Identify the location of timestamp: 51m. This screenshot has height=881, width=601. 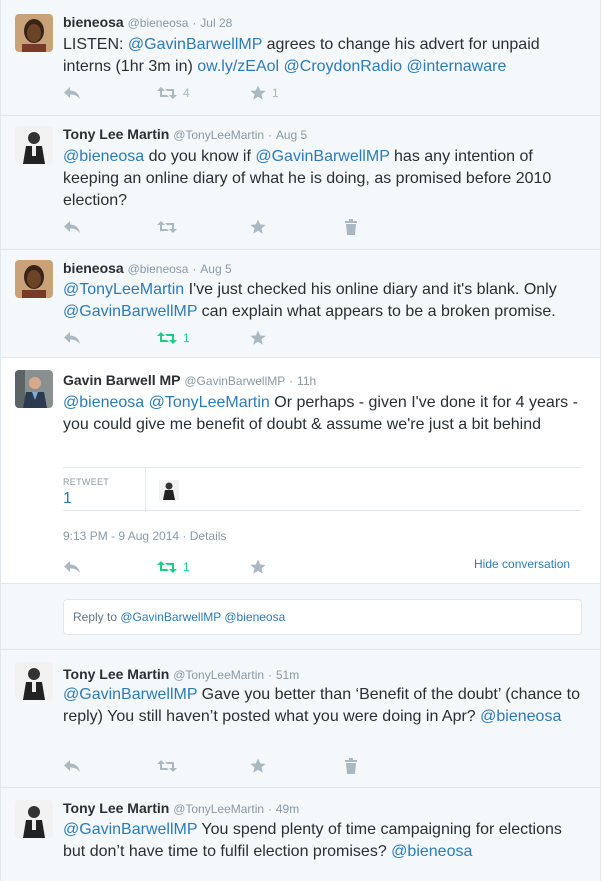
(287, 675).